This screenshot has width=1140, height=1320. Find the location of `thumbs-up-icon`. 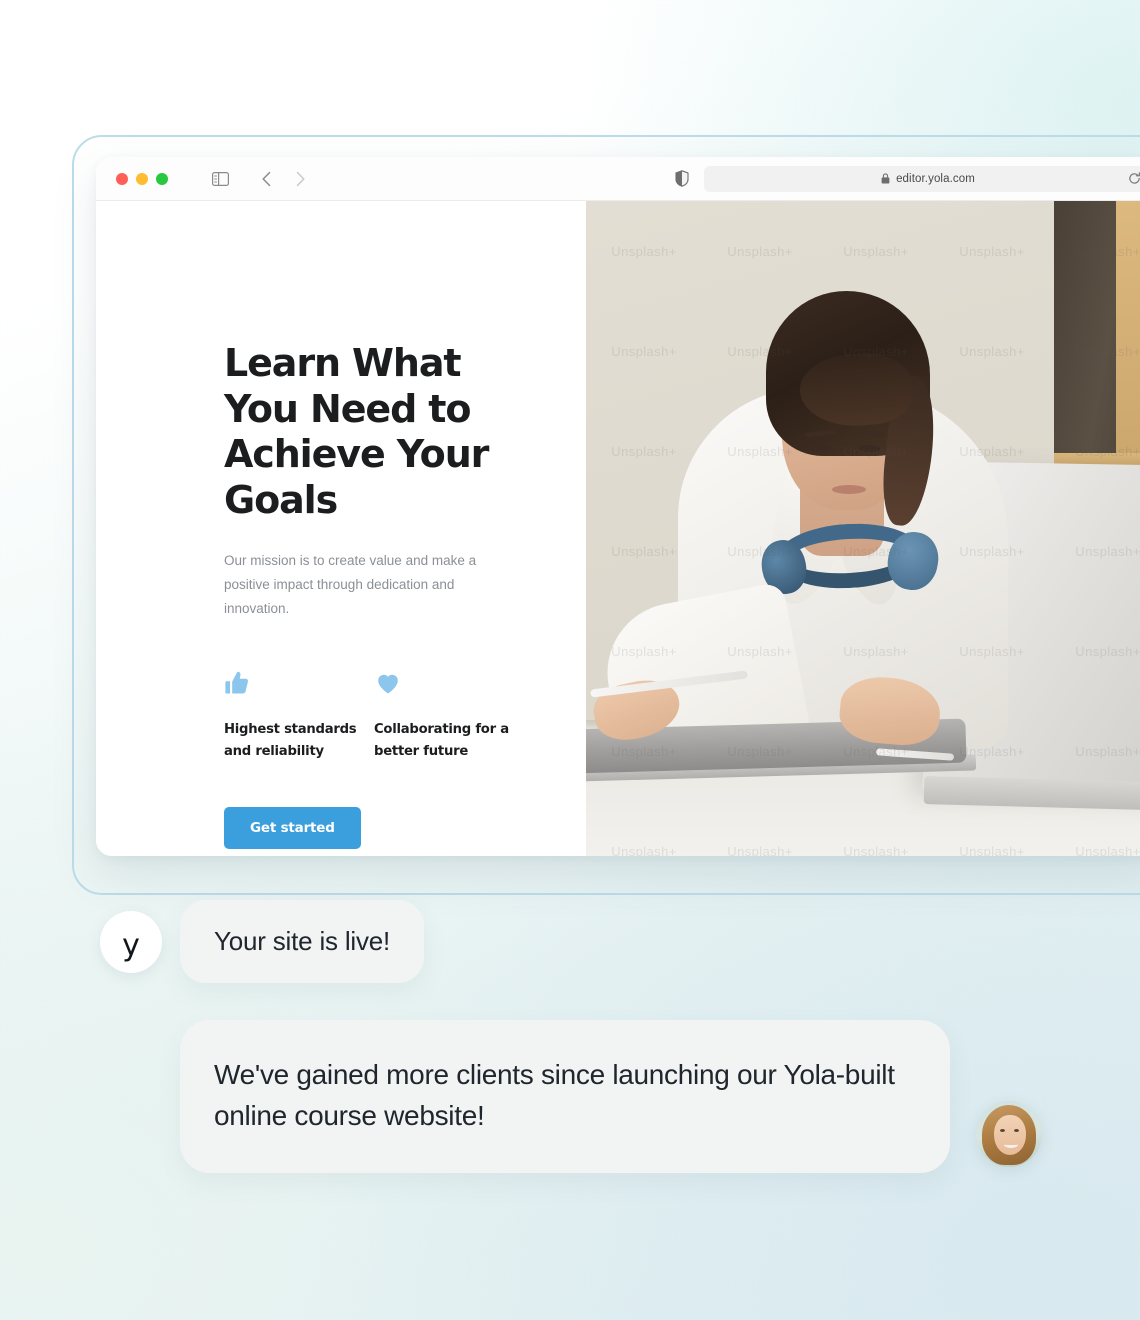

thumbs-up-icon is located at coordinates (236, 683).